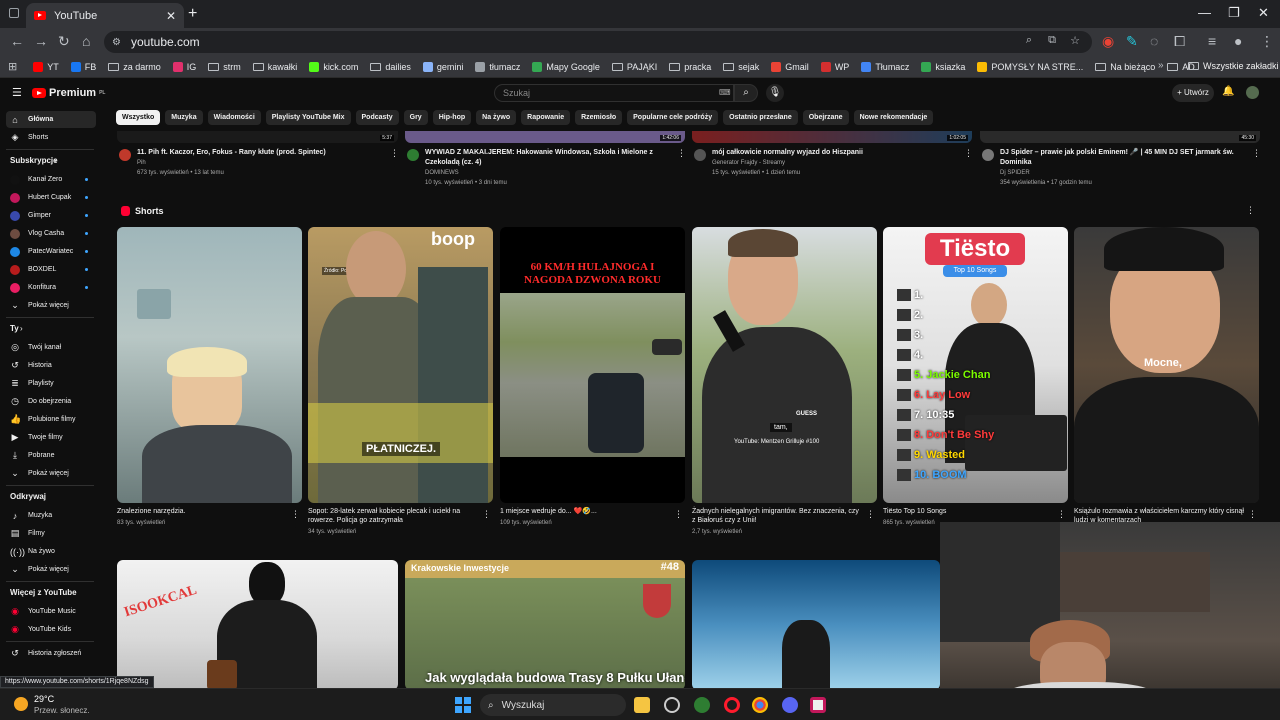  What do you see at coordinates (702, 705) in the screenshot?
I see `shield-app-icon` at bounding box center [702, 705].